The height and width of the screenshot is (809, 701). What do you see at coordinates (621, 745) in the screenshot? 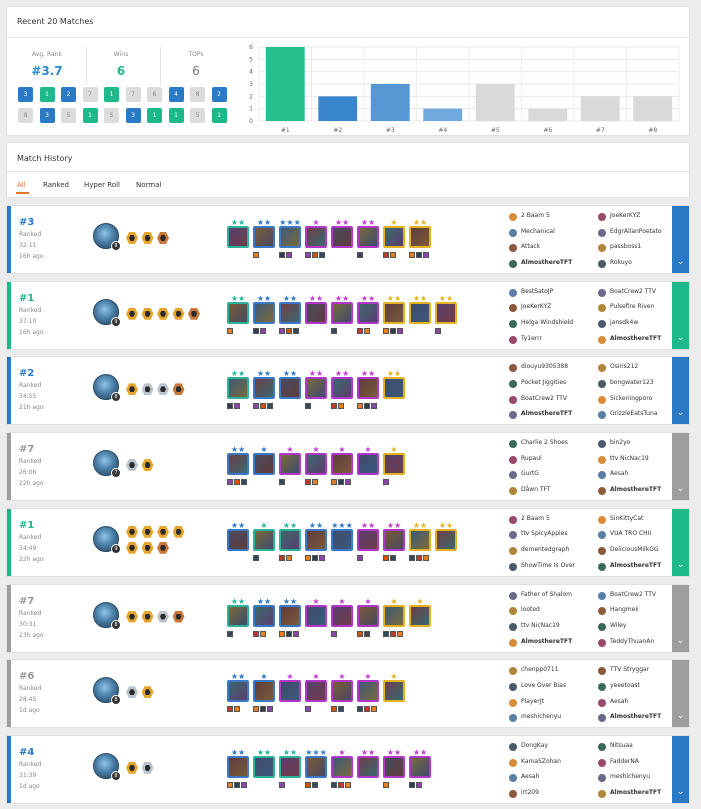
I see `player-name: Nitsuaa` at bounding box center [621, 745].